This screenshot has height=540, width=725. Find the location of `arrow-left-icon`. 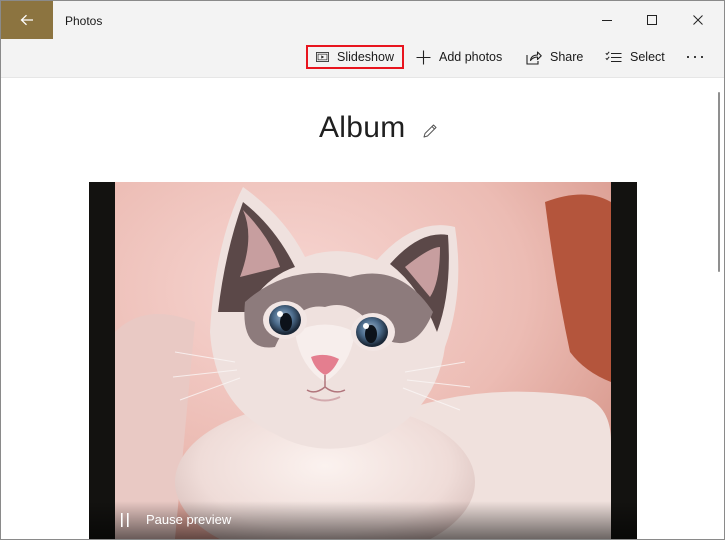

arrow-left-icon is located at coordinates (26, 20).